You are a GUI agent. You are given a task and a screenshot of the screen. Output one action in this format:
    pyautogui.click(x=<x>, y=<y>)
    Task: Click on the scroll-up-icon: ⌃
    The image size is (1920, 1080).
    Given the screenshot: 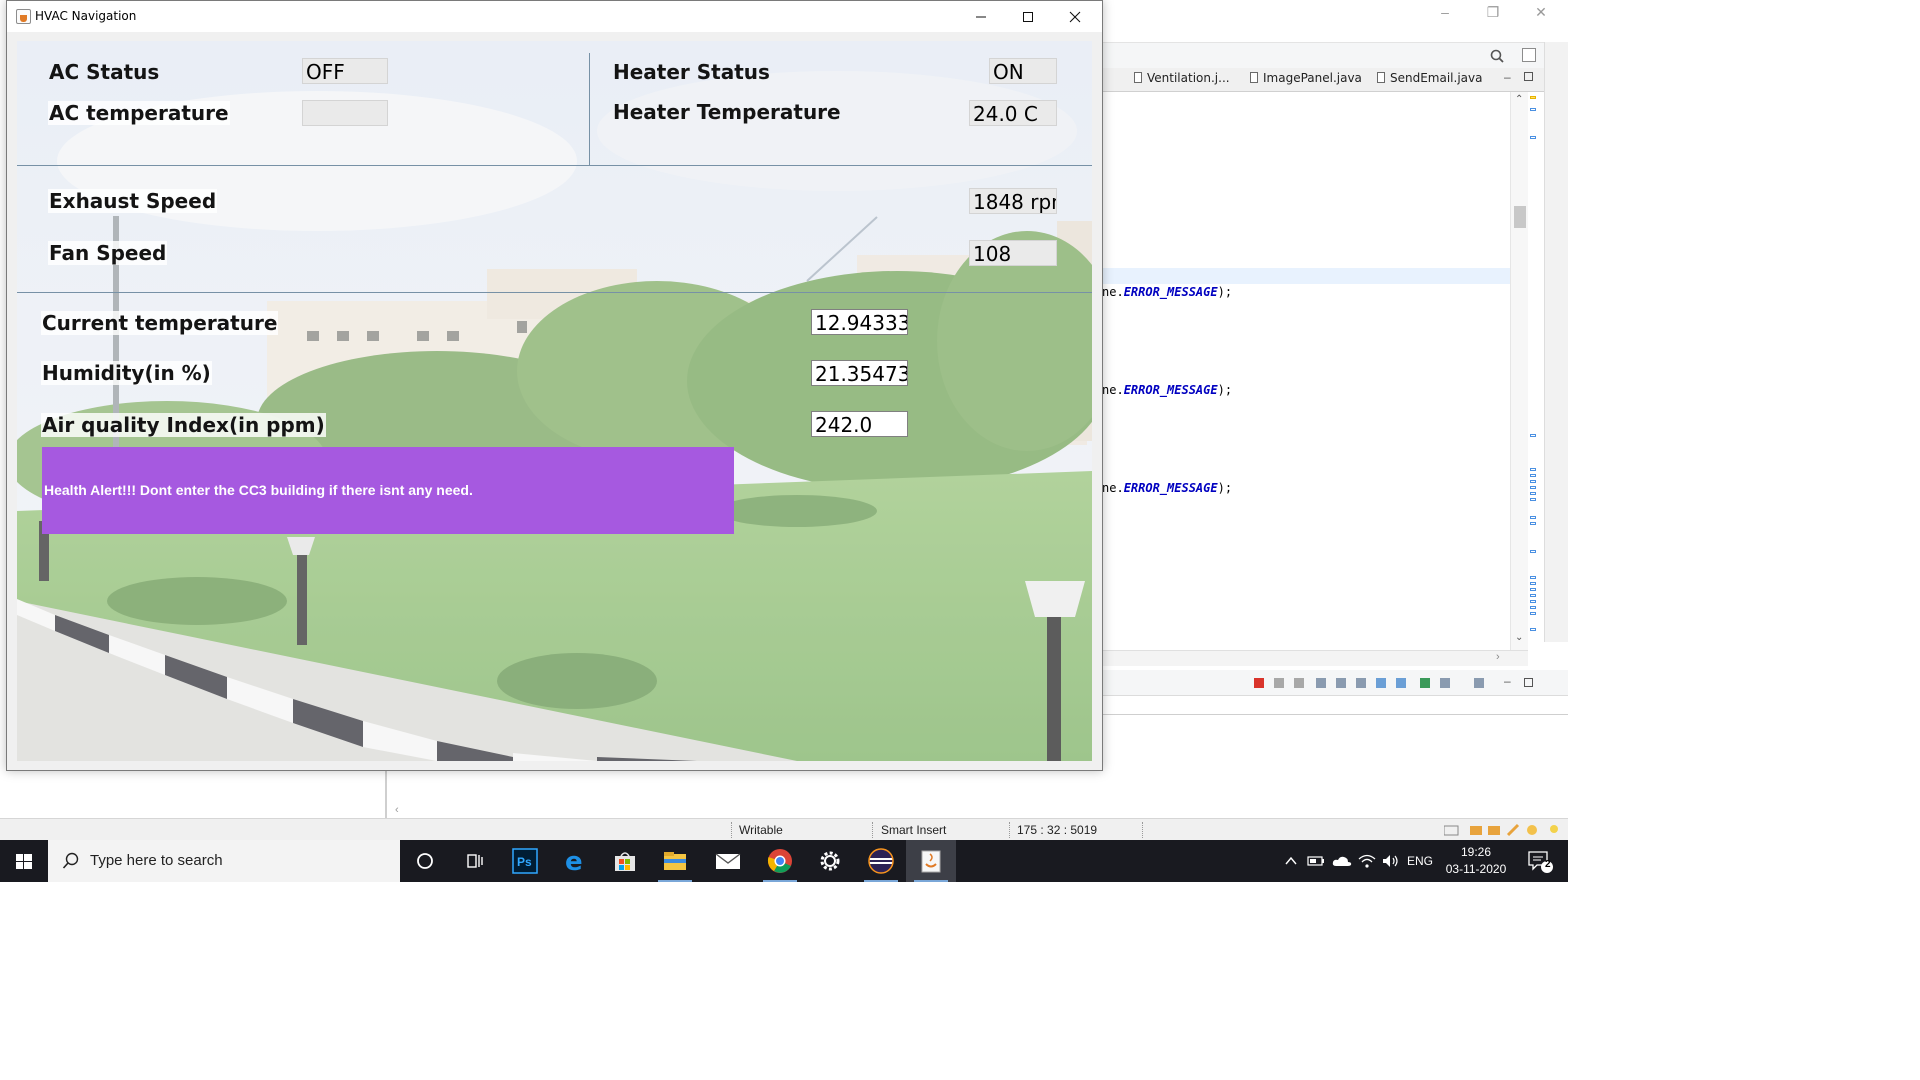 What is the action you would take?
    pyautogui.click(x=1519, y=99)
    